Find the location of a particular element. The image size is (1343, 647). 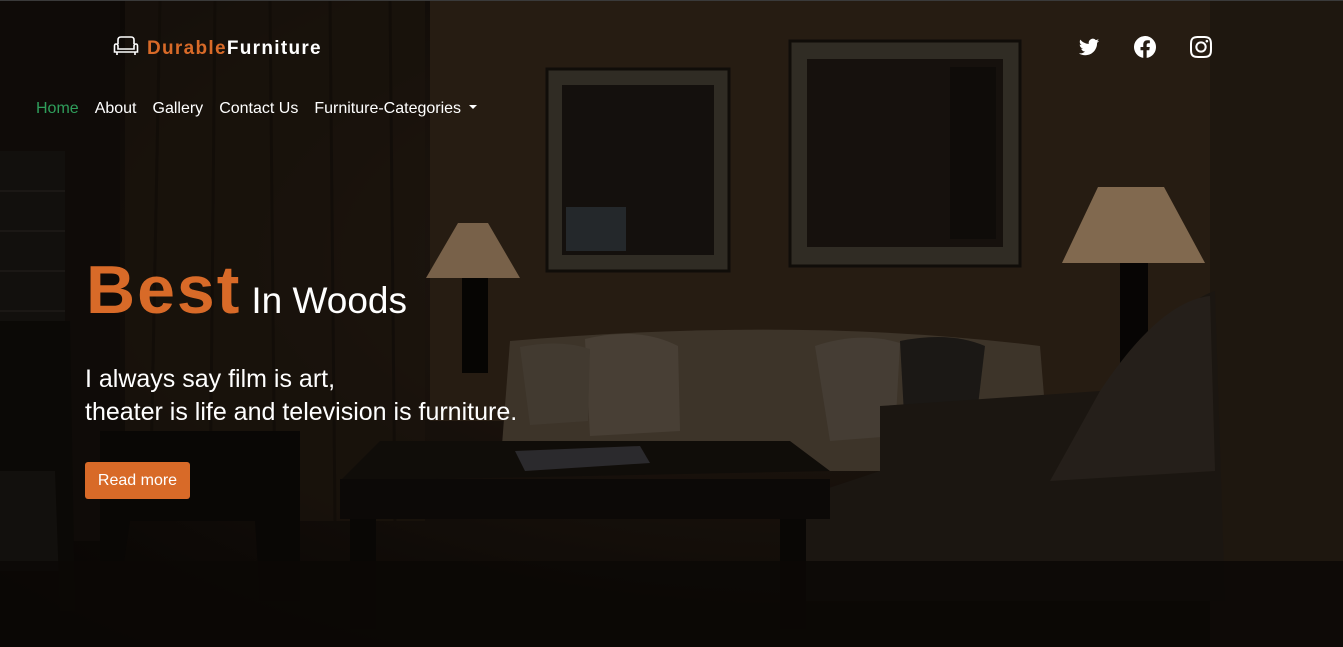

nav-about-link: About is located at coordinates (116, 109).